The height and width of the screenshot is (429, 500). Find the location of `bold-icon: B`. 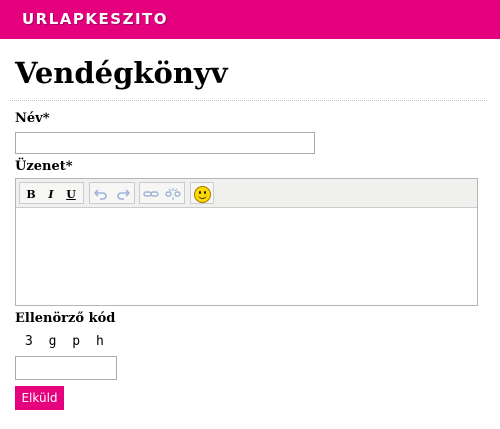

bold-icon: B is located at coordinates (31, 194).